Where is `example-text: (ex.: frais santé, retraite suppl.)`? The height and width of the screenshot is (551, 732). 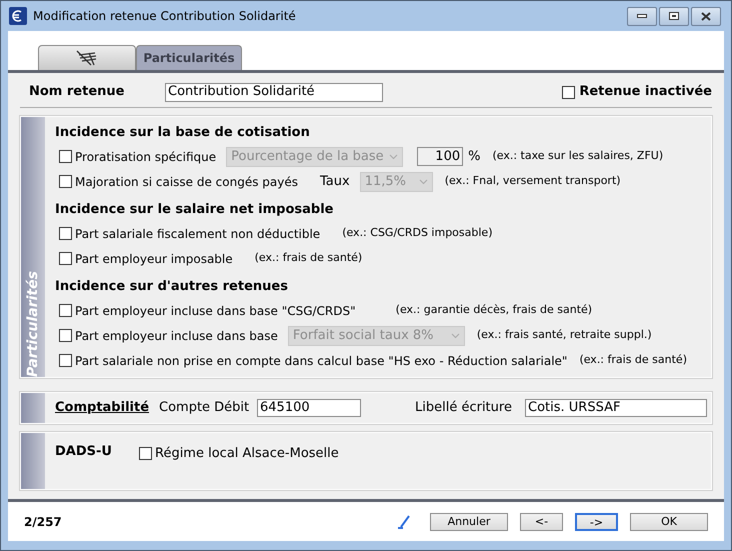 example-text: (ex.: frais santé, retraite suppl.) is located at coordinates (564, 335).